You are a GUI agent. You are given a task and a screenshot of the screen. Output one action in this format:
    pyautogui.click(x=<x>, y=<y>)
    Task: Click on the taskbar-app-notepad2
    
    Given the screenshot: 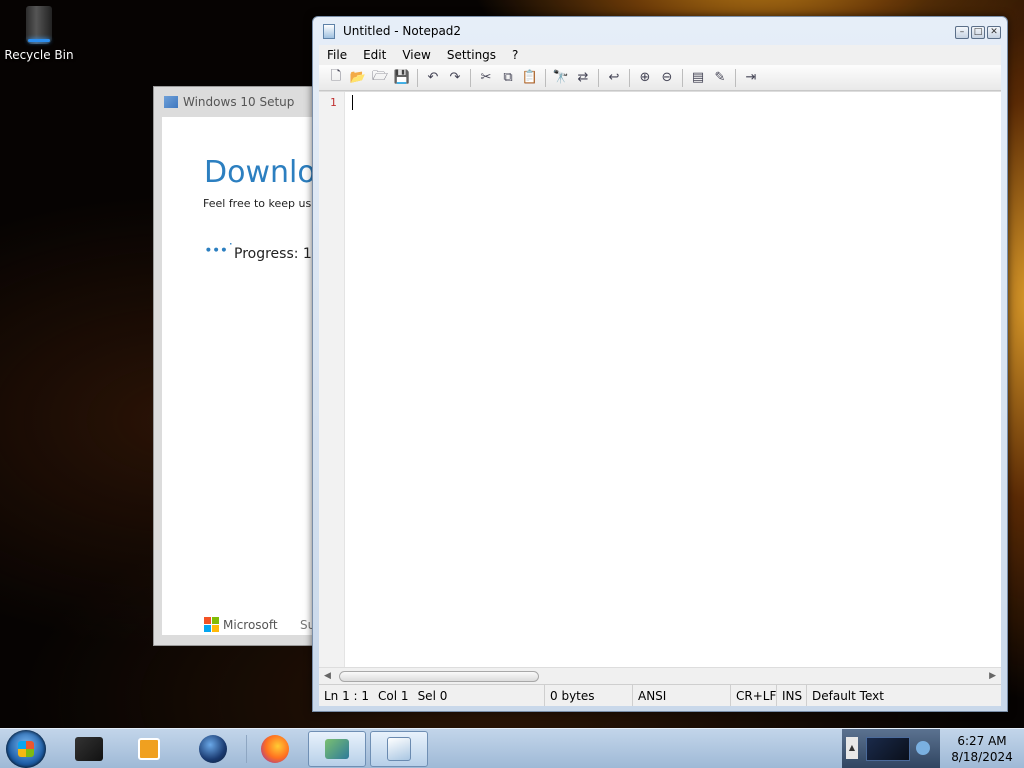 What is the action you would take?
    pyautogui.click(x=399, y=749)
    